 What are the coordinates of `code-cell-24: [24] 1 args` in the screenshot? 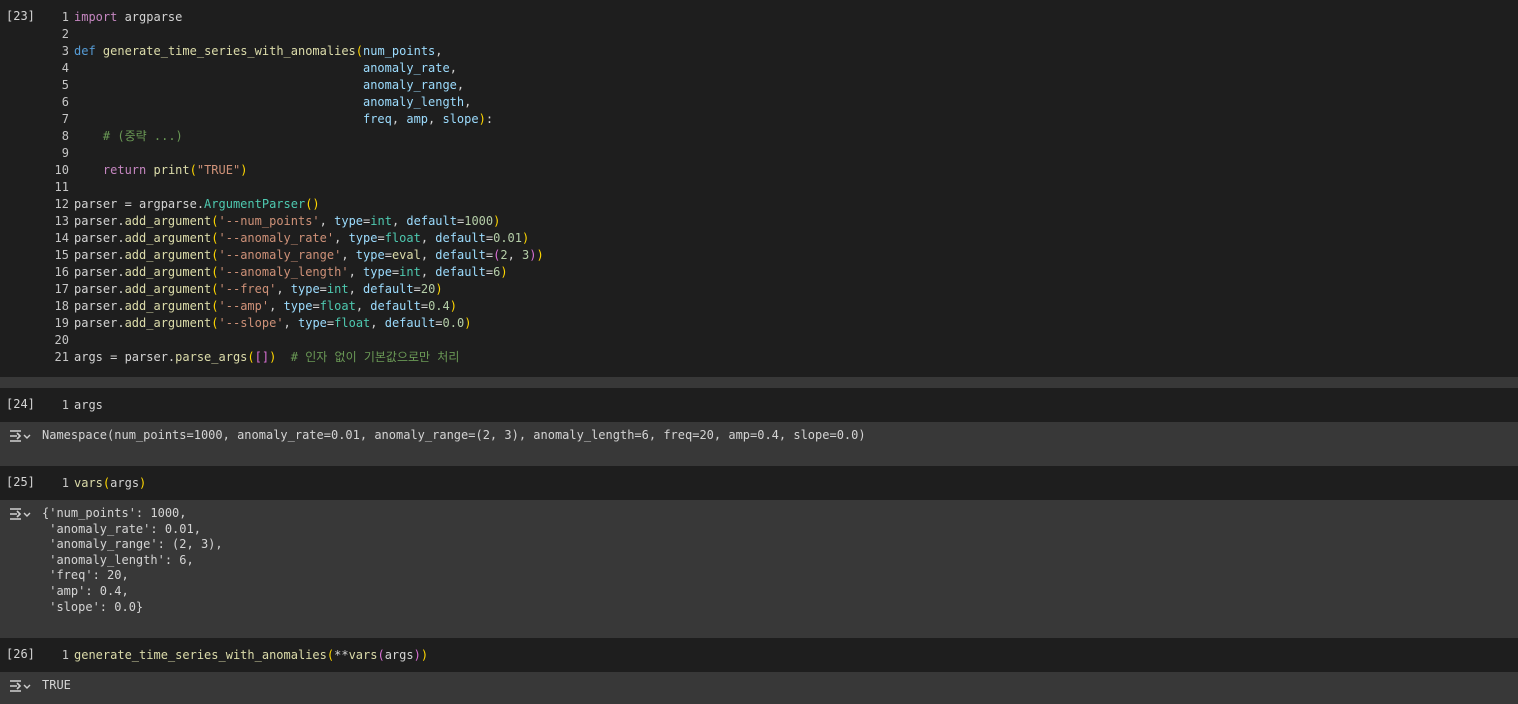 It's located at (759, 405).